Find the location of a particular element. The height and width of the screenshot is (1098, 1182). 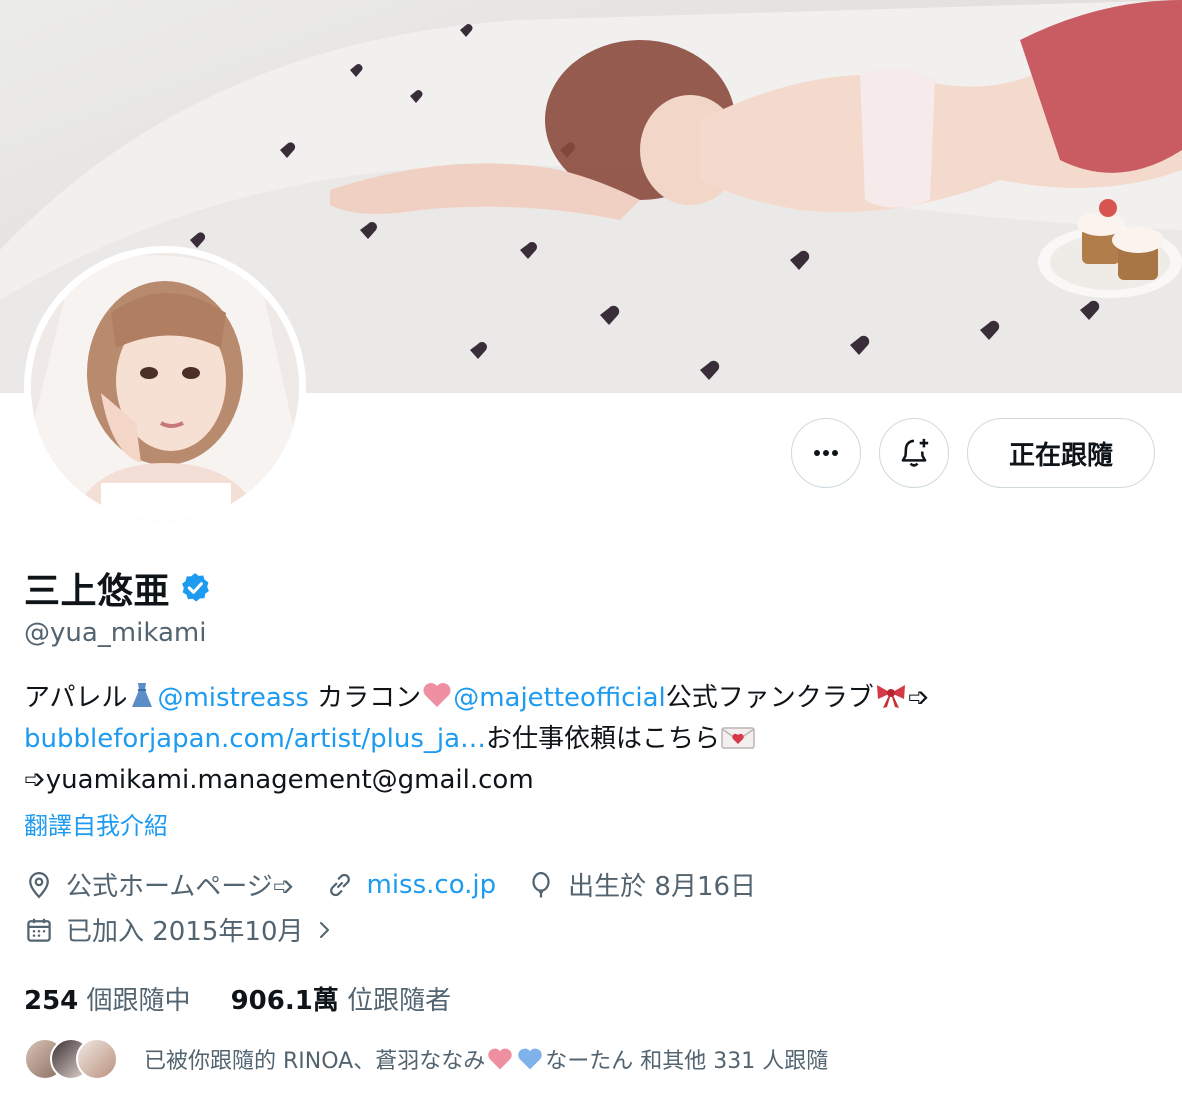

followers-label: 位跟隨者 is located at coordinates (399, 1001).